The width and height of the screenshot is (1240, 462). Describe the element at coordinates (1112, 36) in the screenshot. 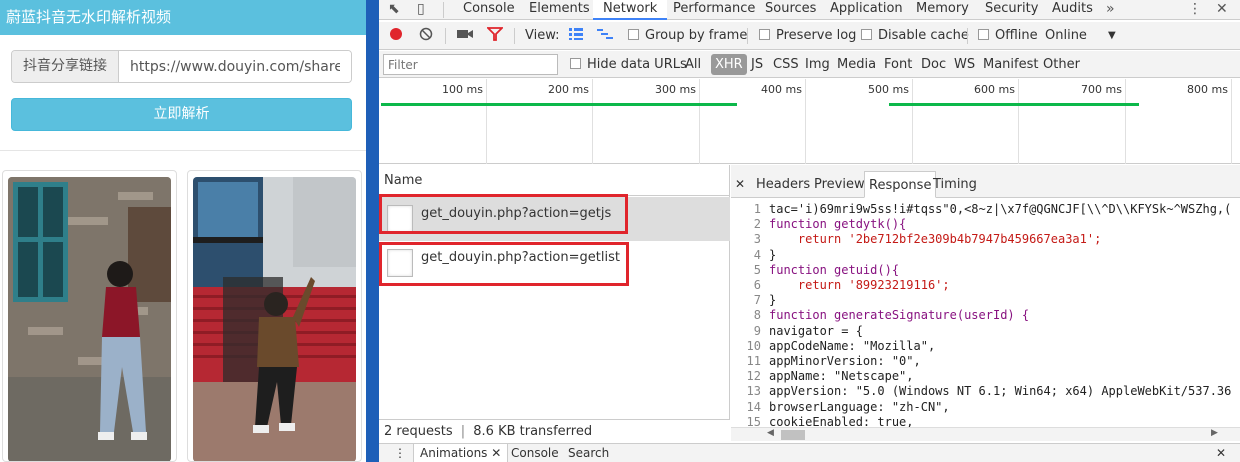

I see `chevron-down-icon: ▼` at that location.